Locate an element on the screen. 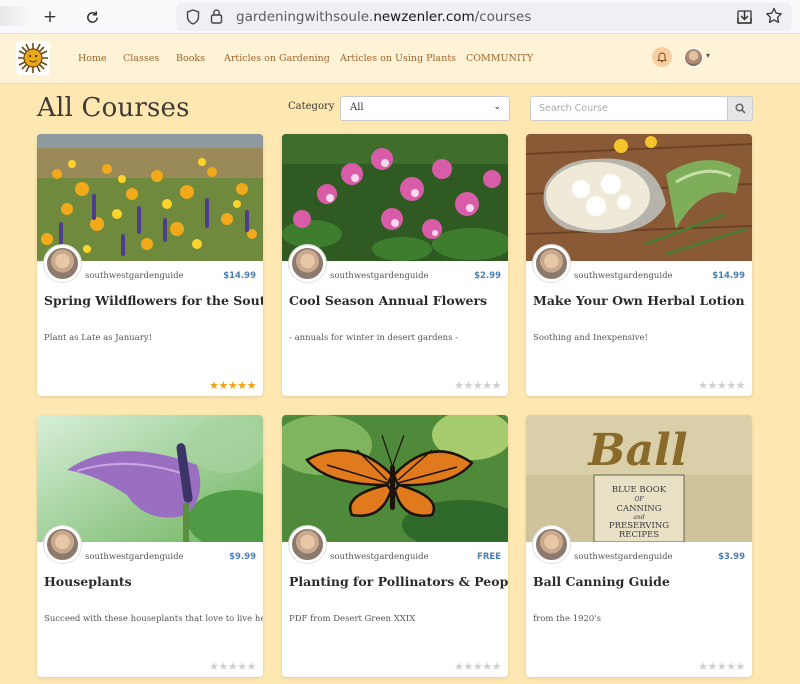  address-bar: gardeningwithsoule.newzenler.com/courses is located at coordinates (484, 17).